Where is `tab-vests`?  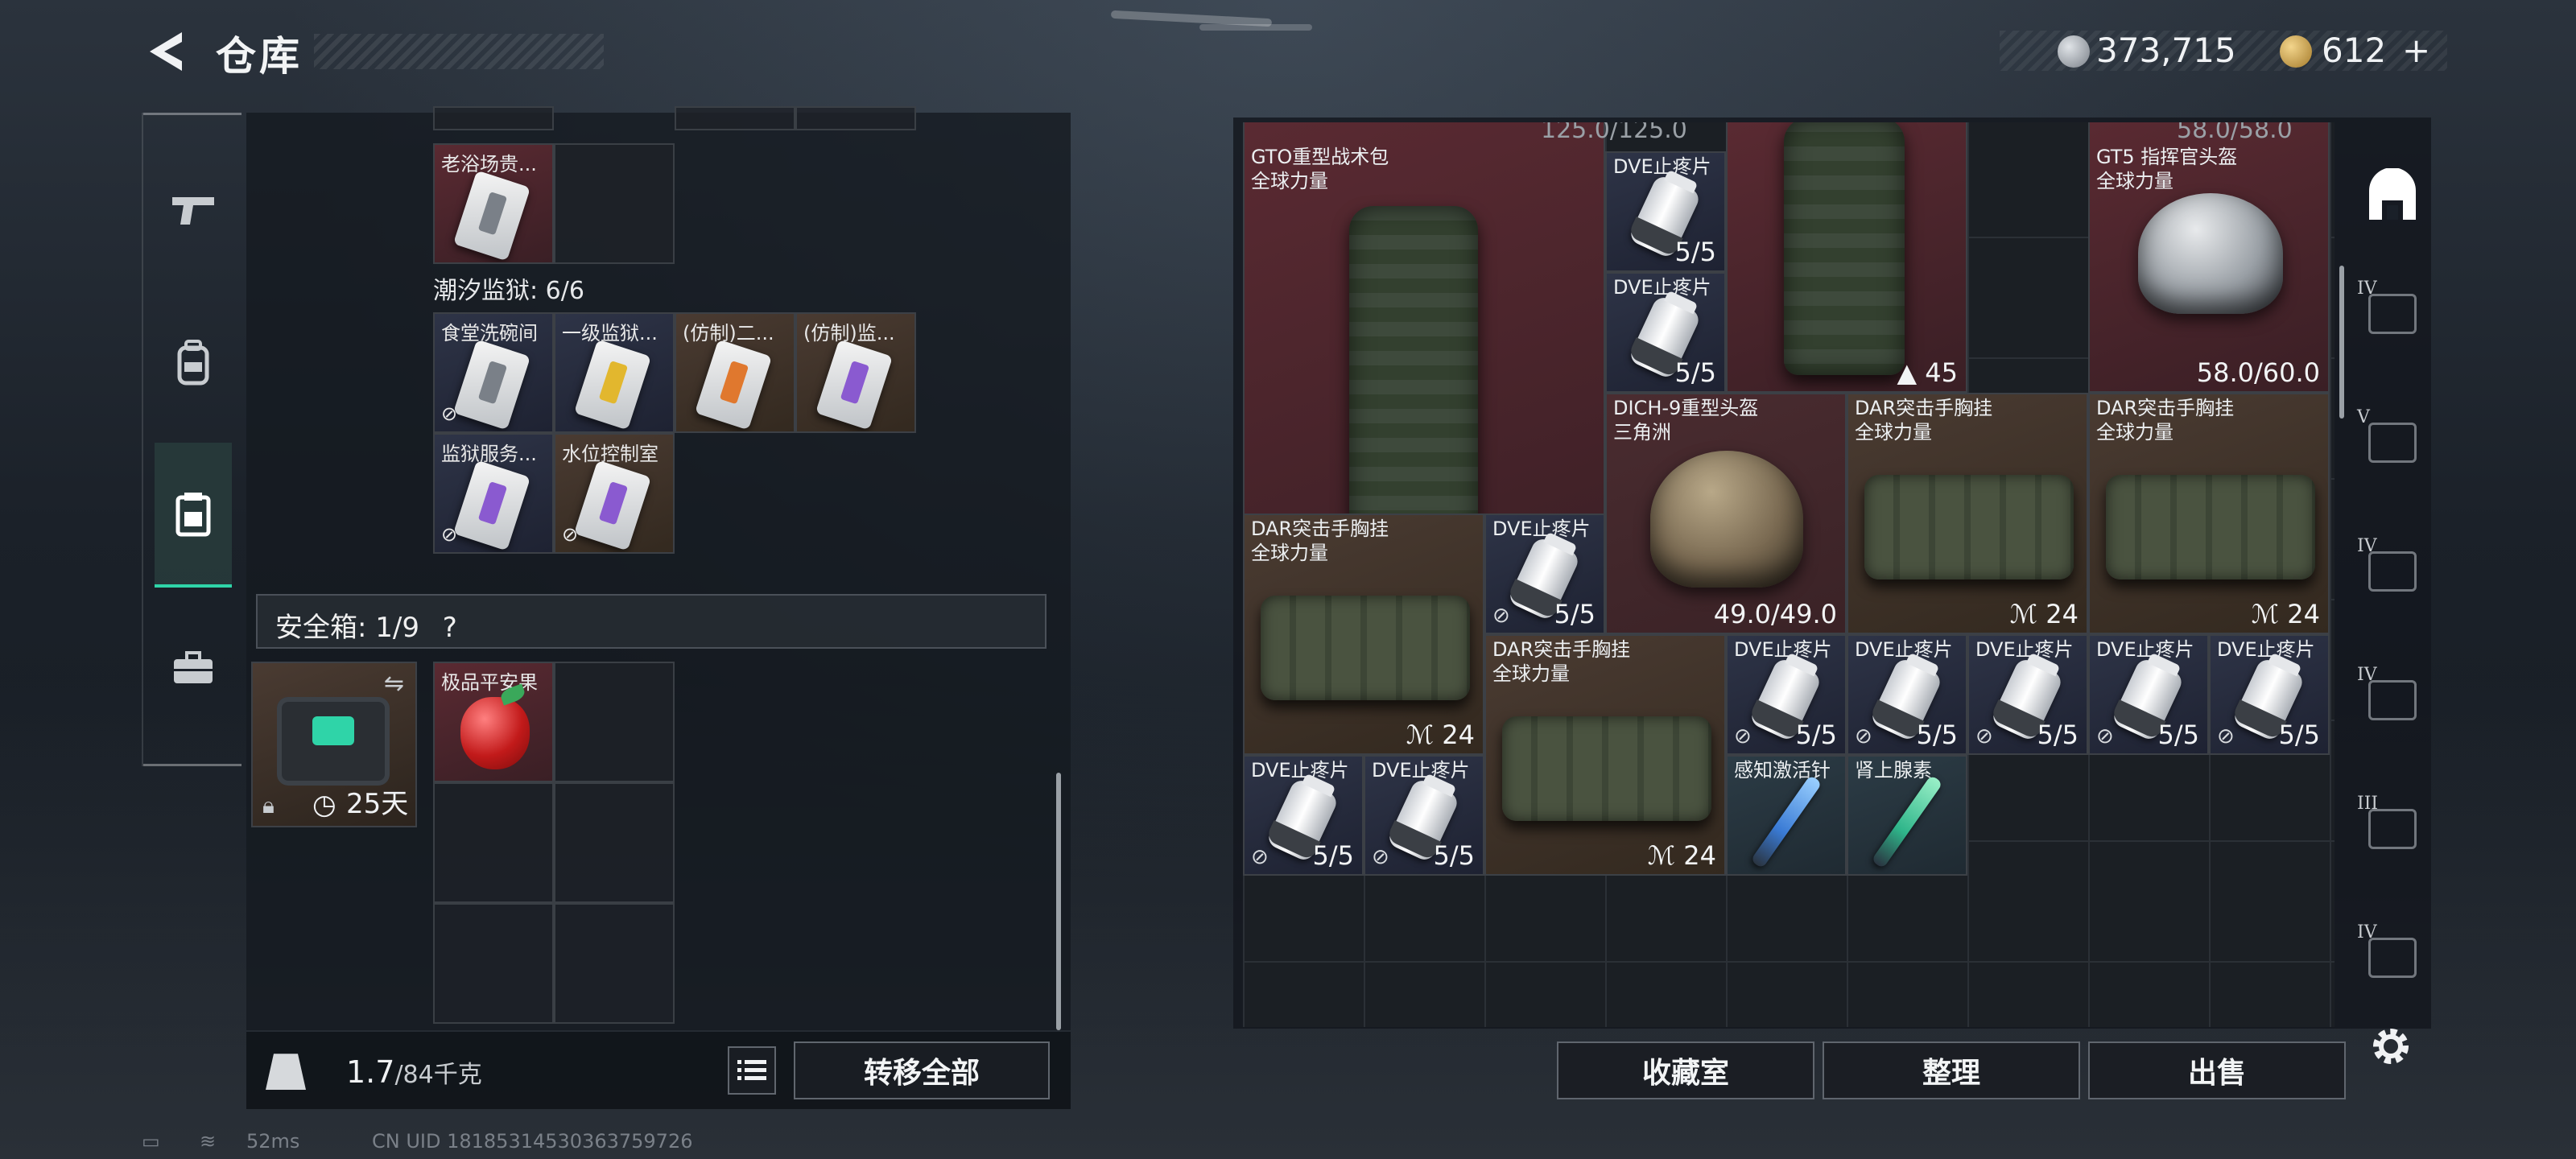
tab-vests is located at coordinates (193, 515).